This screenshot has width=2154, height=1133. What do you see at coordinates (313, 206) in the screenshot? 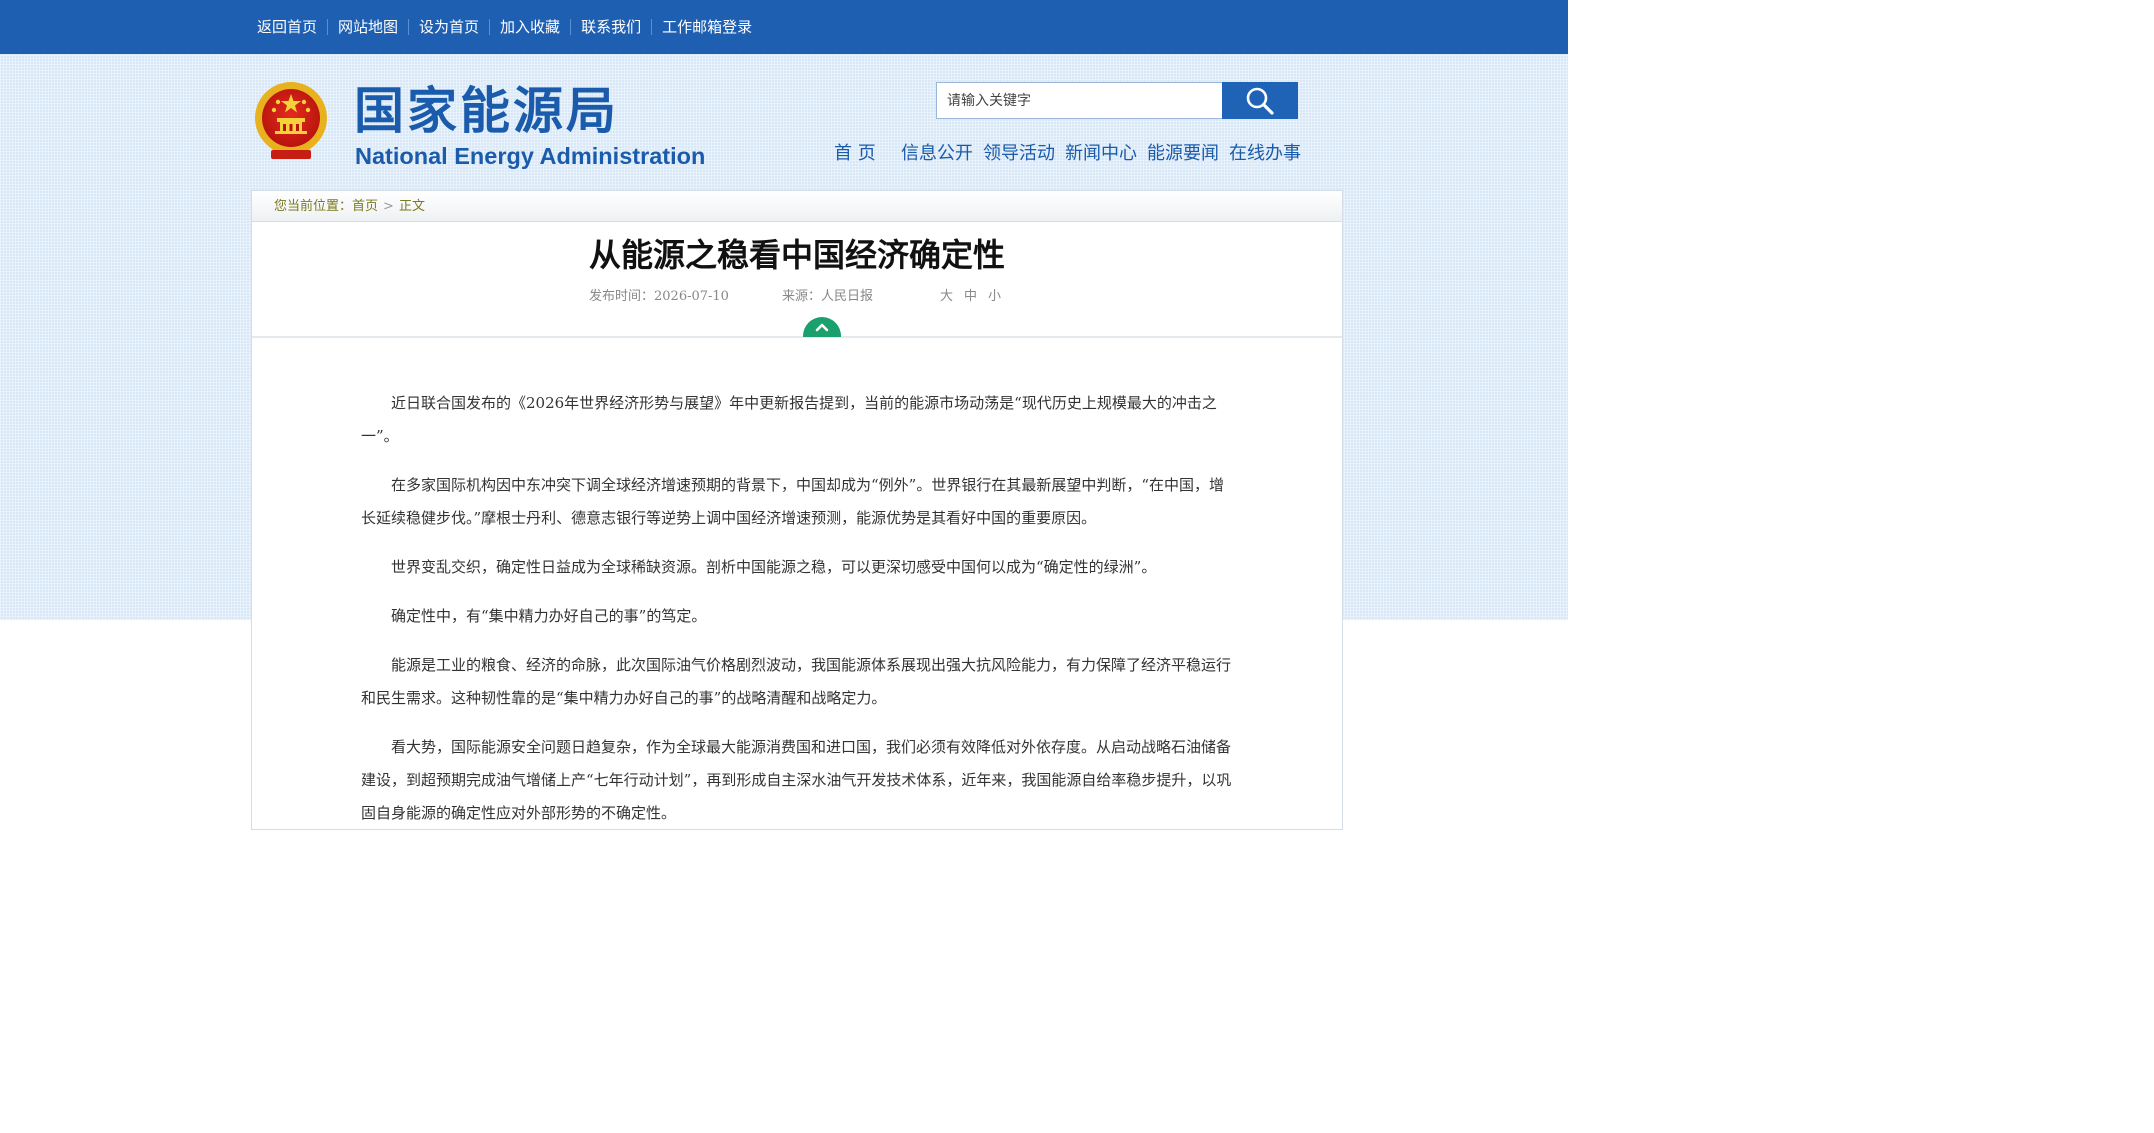
I see `breadcrumb-prefix: 您当前位置：` at bounding box center [313, 206].